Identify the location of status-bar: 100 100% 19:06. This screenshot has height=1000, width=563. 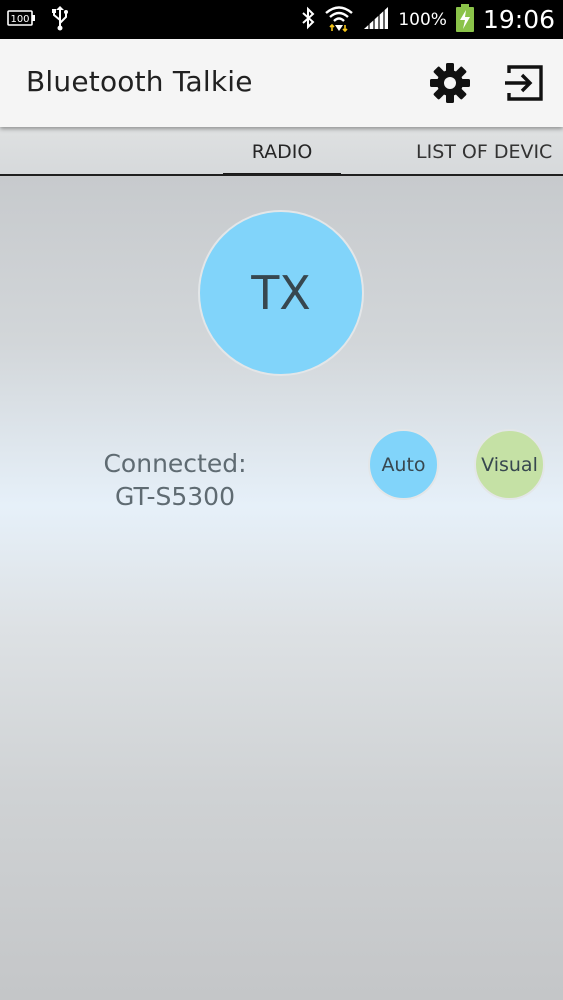
(281, 19).